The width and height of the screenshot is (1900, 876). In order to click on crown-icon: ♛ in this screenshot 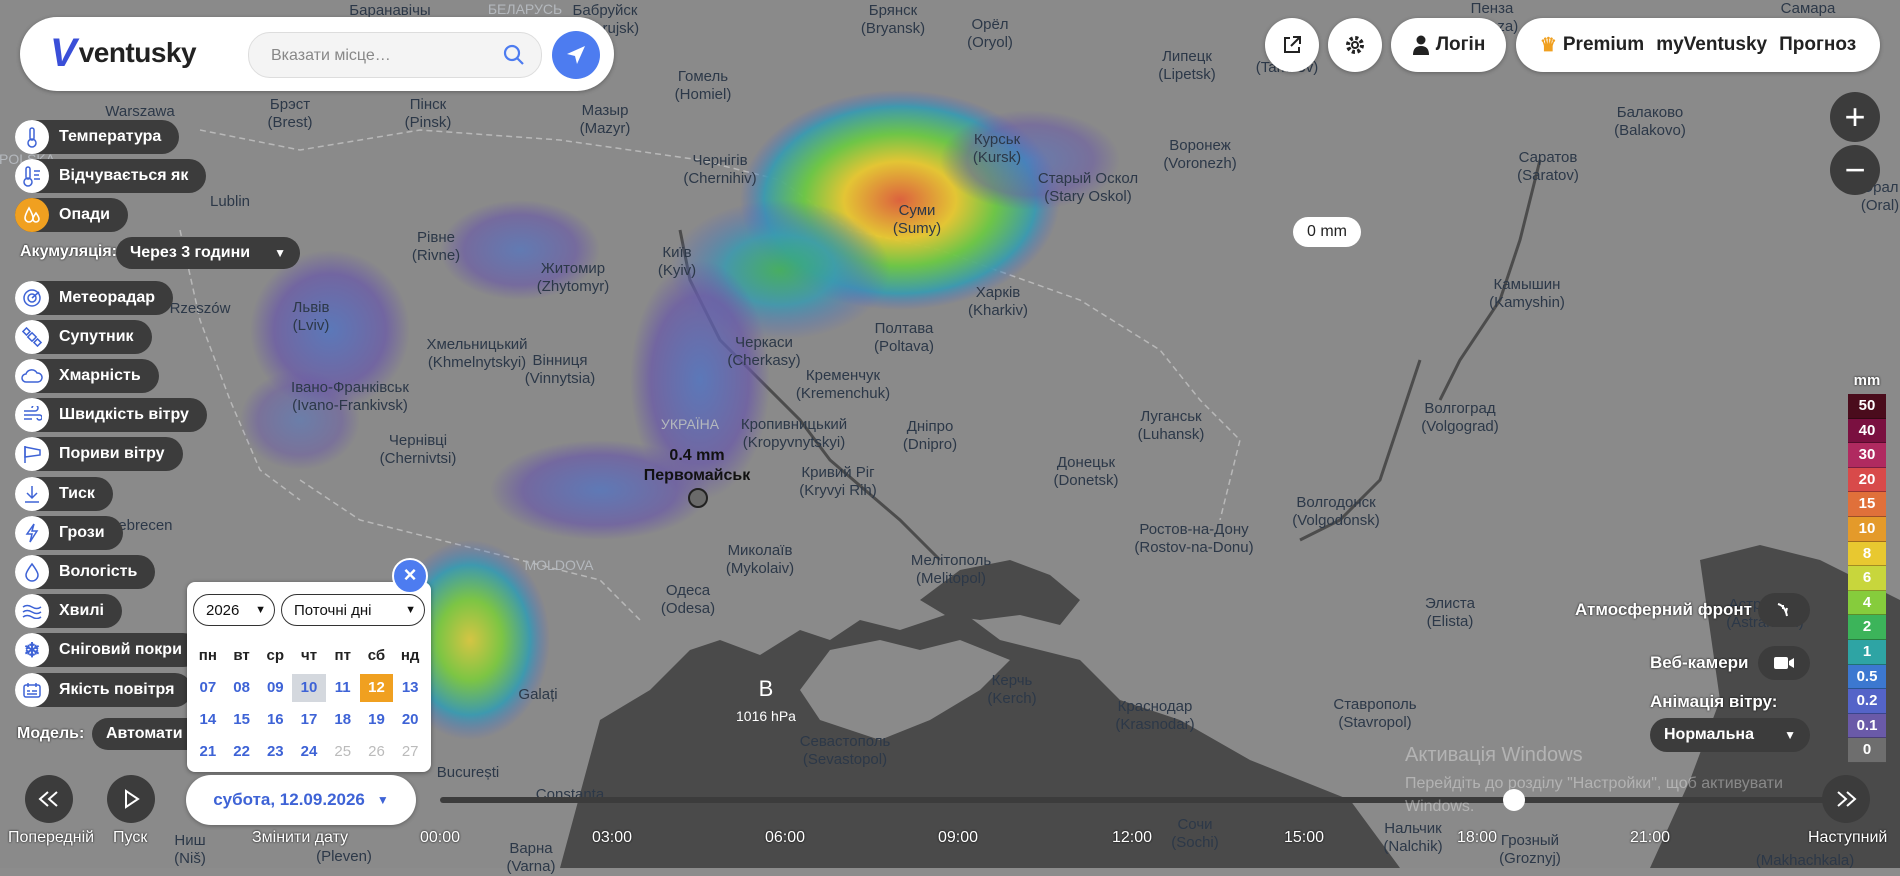, I will do `click(1548, 45)`.